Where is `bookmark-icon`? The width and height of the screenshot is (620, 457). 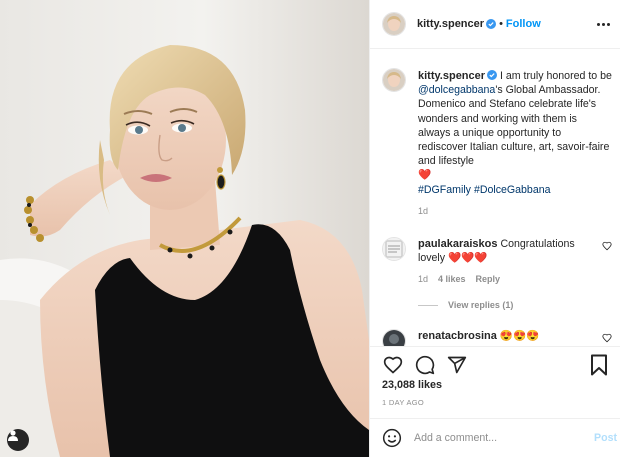
bookmark-icon is located at coordinates (599, 365).